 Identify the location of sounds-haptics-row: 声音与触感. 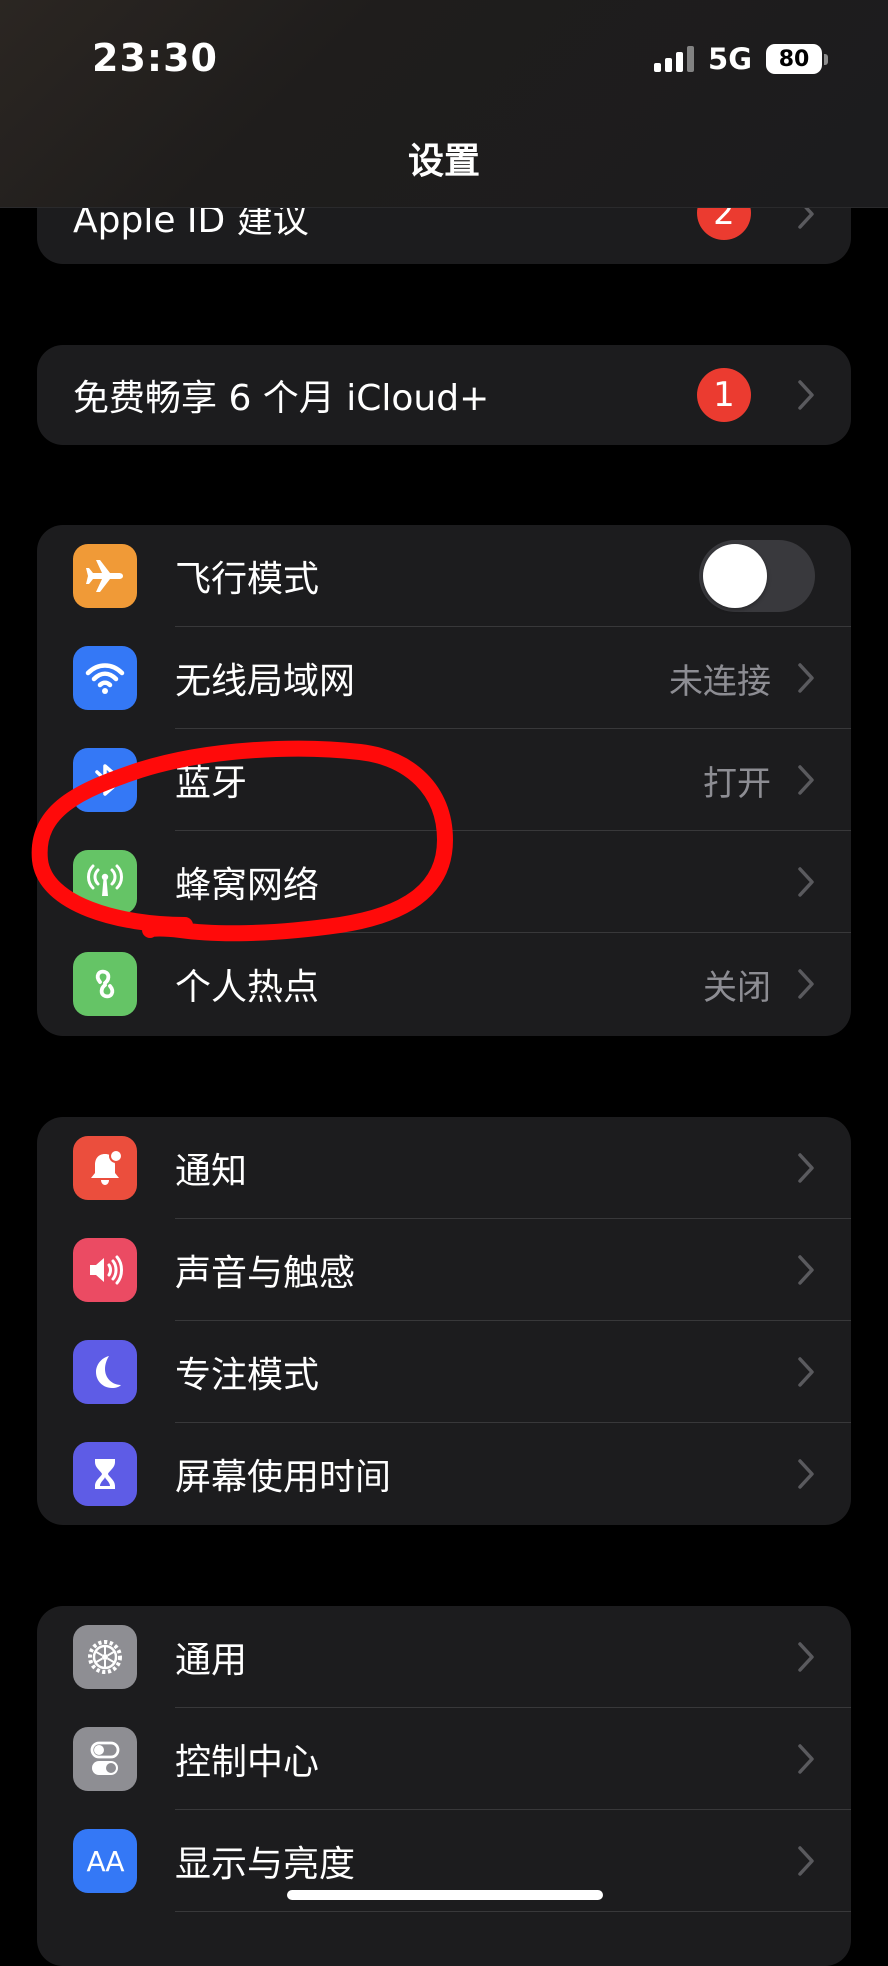
(444, 1270).